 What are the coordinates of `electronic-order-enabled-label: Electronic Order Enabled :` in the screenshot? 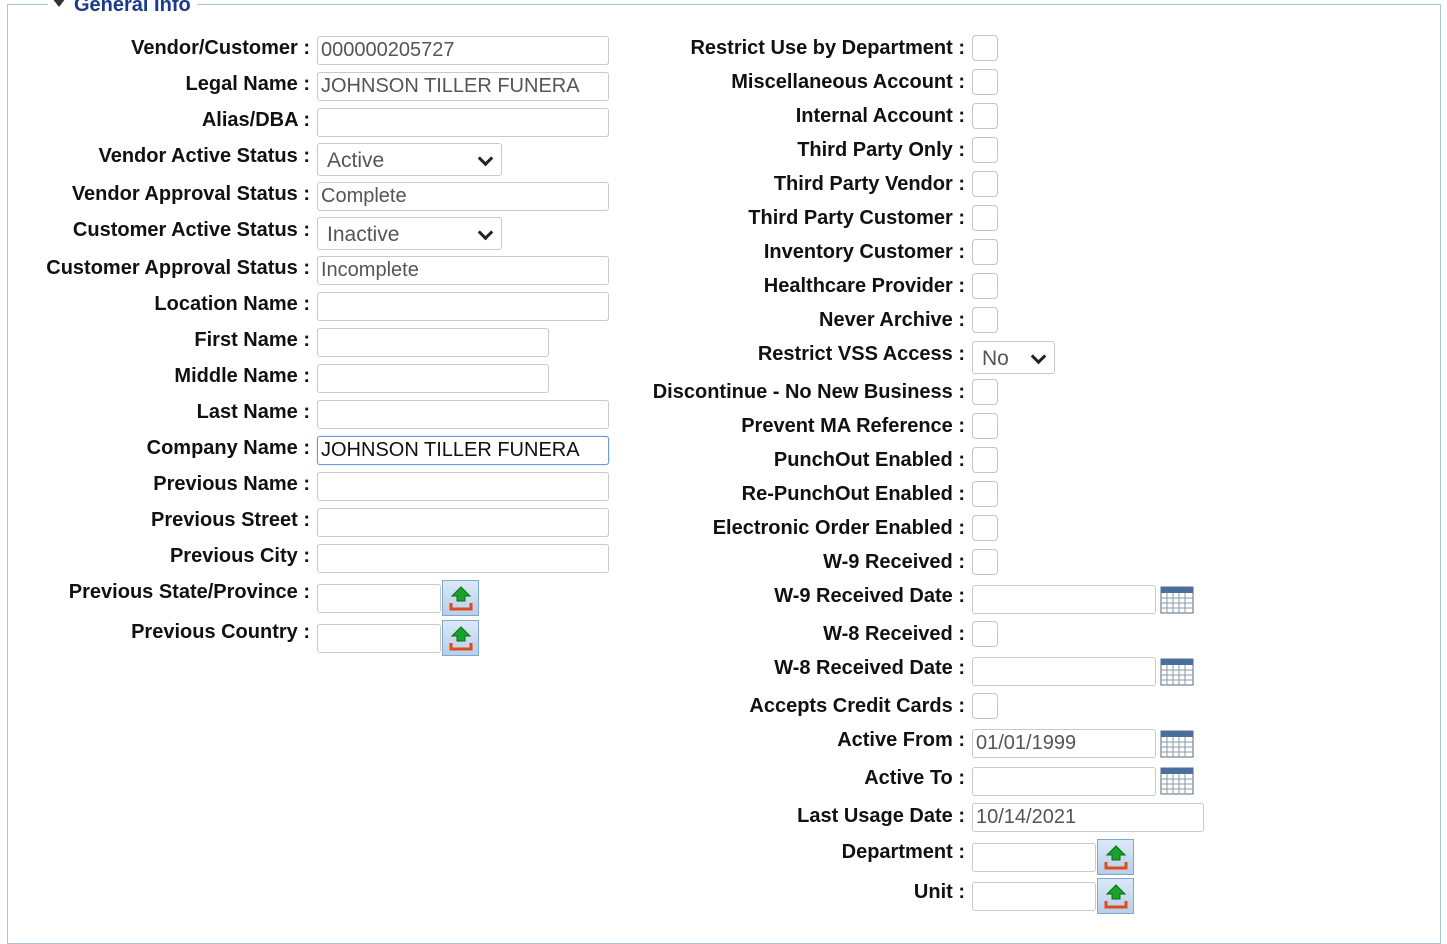 It's located at (838, 528).